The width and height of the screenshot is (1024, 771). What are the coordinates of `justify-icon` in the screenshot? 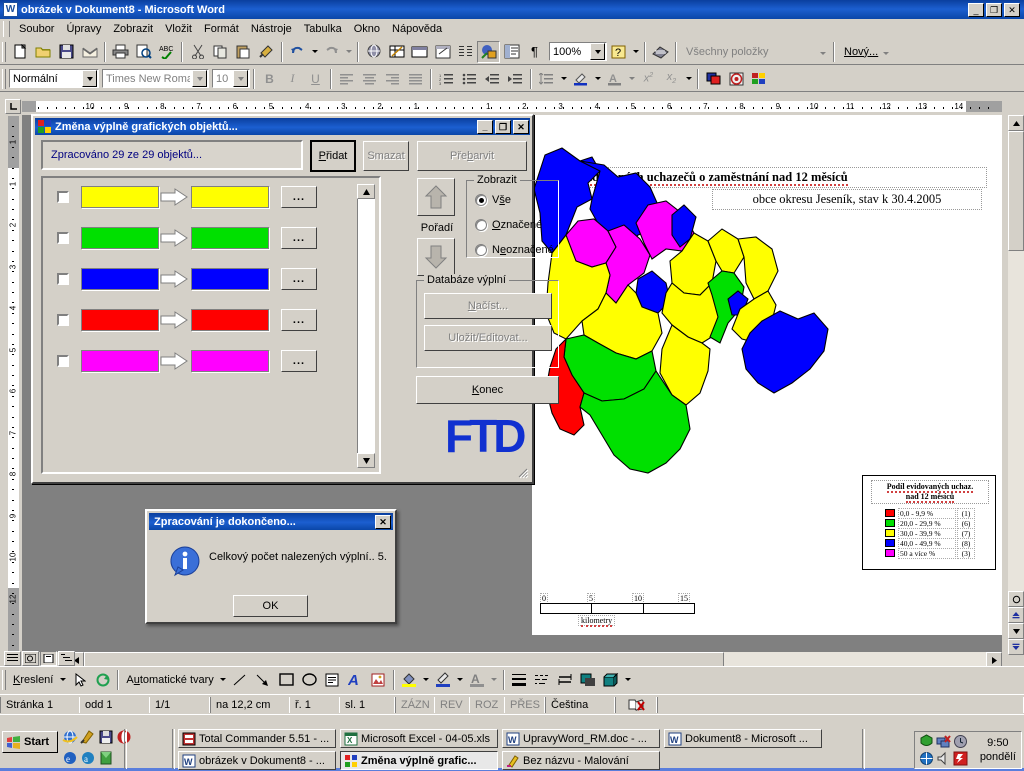 It's located at (415, 79).